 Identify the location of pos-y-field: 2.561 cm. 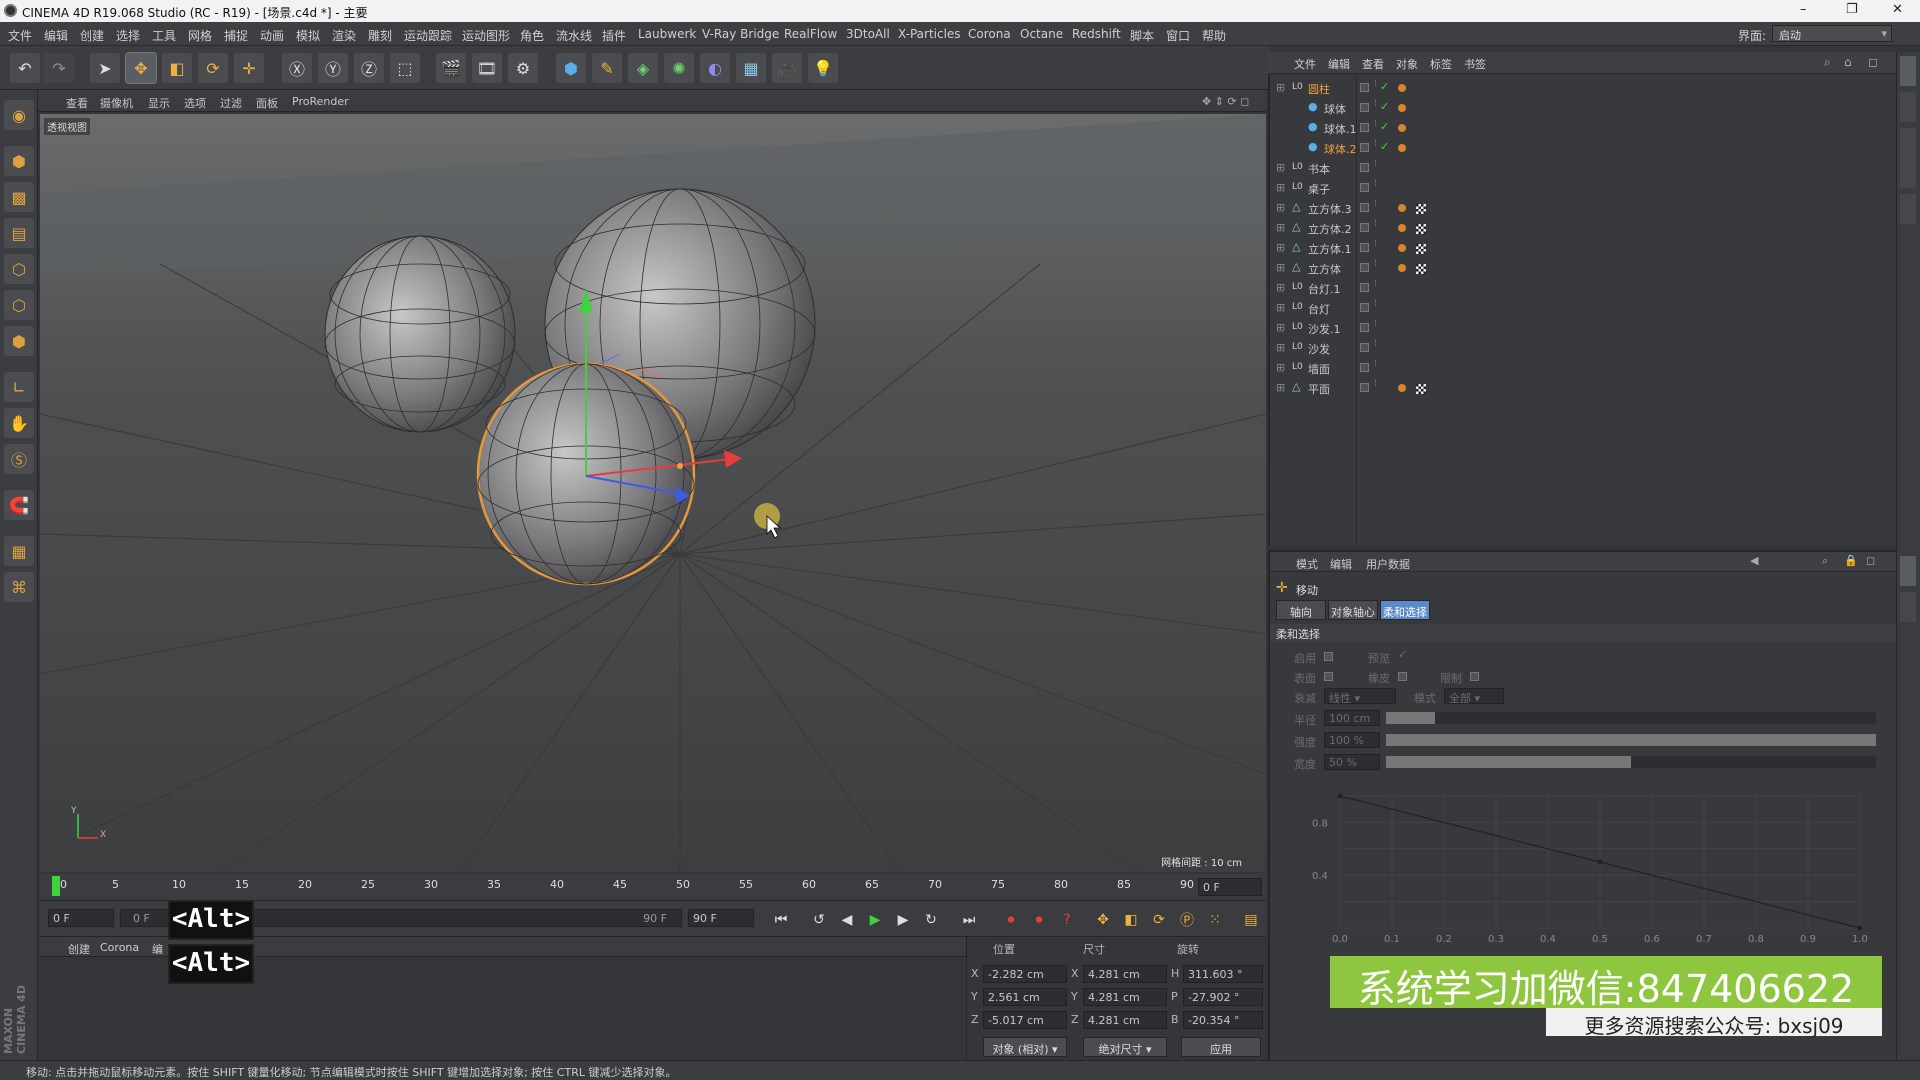
(1025, 997).